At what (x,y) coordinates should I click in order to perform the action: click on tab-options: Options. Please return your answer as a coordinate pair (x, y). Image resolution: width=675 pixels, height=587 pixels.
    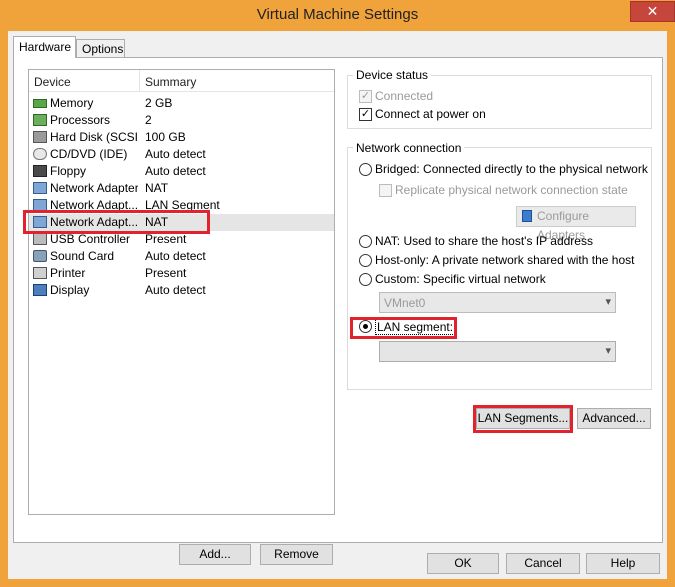
    Looking at the image, I should click on (100, 48).